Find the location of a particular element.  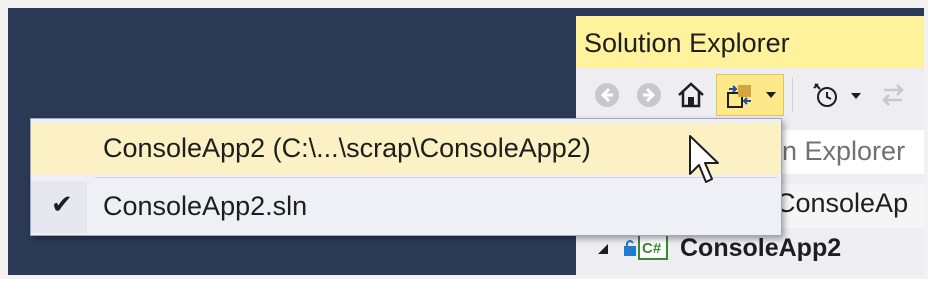

forward-arrow-icon is located at coordinates (649, 95).